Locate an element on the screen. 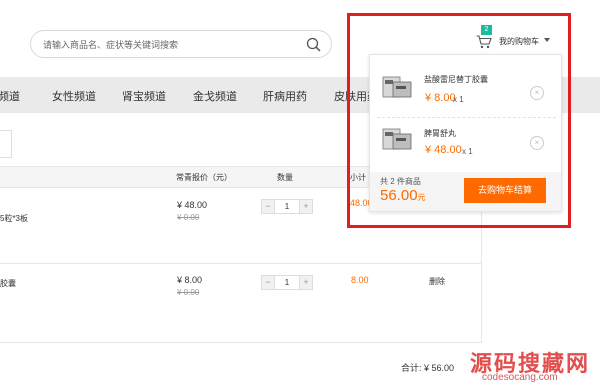  mini-cart-total: 56.00元 is located at coordinates (403, 195).